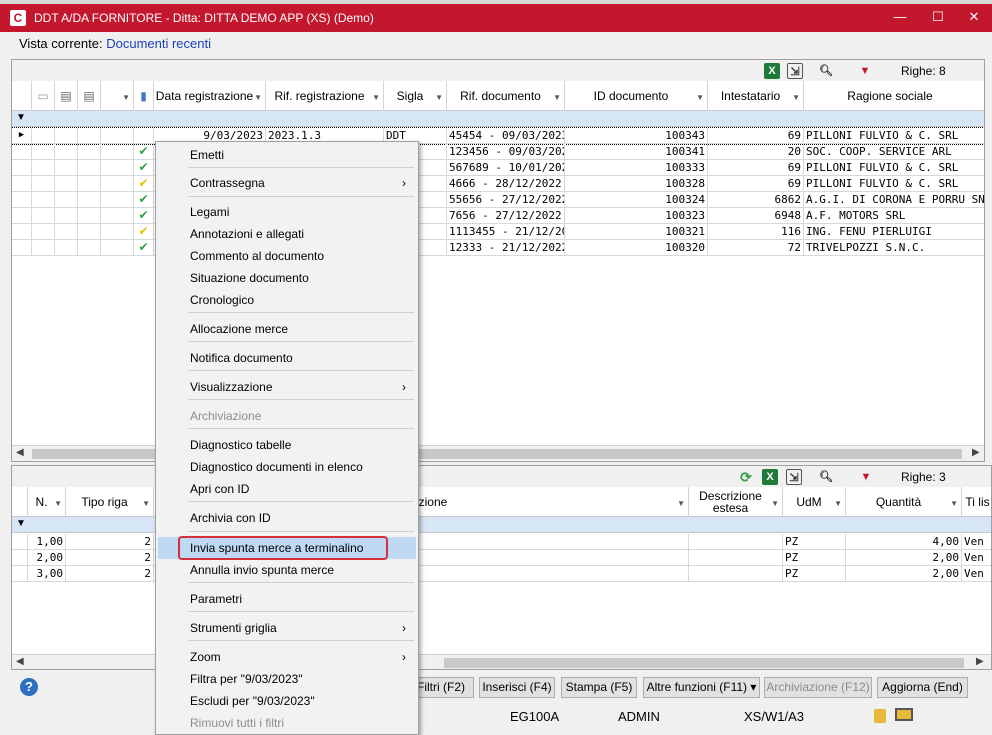 The height and width of the screenshot is (735, 992). What do you see at coordinates (639, 716) in the screenshot?
I see `status-user: ADMIN` at bounding box center [639, 716].